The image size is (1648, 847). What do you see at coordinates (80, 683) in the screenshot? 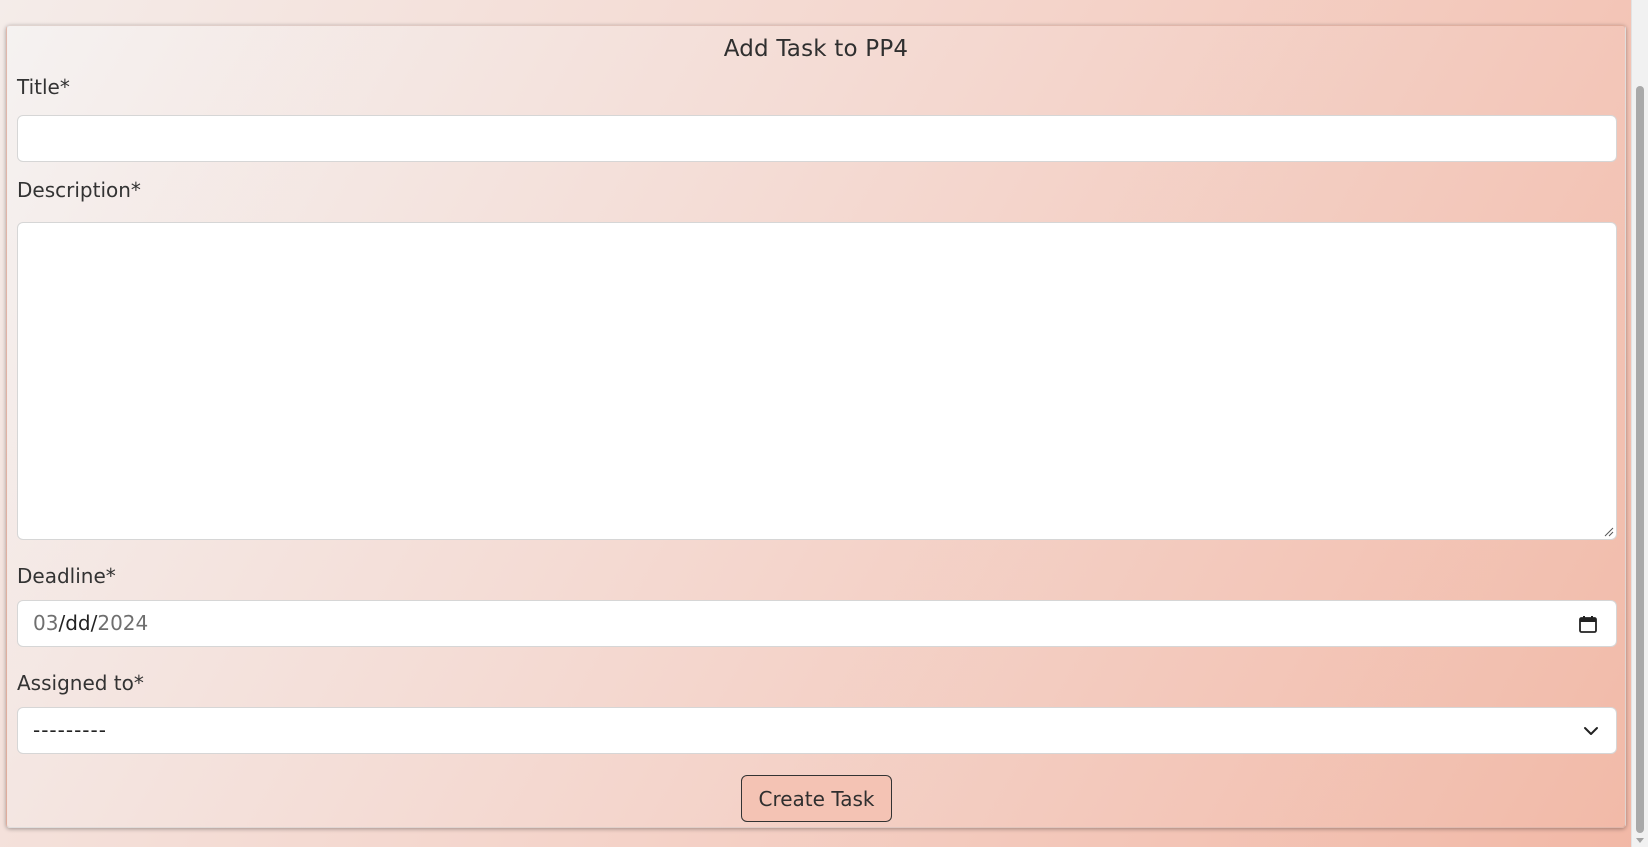
I see `assigned-to-label: Assigned to*` at bounding box center [80, 683].